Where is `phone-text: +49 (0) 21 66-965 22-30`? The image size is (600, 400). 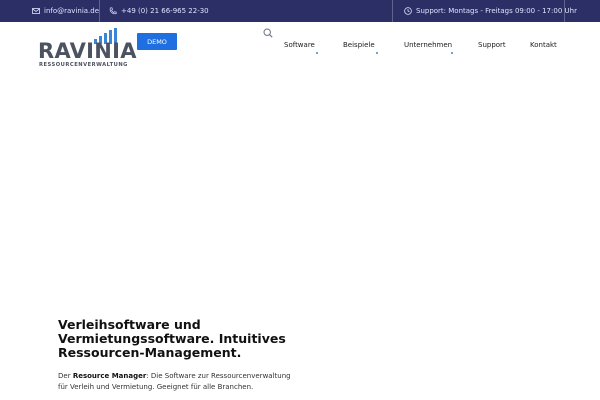
phone-text: +49 (0) 21 66-965 22-30 is located at coordinates (165, 11).